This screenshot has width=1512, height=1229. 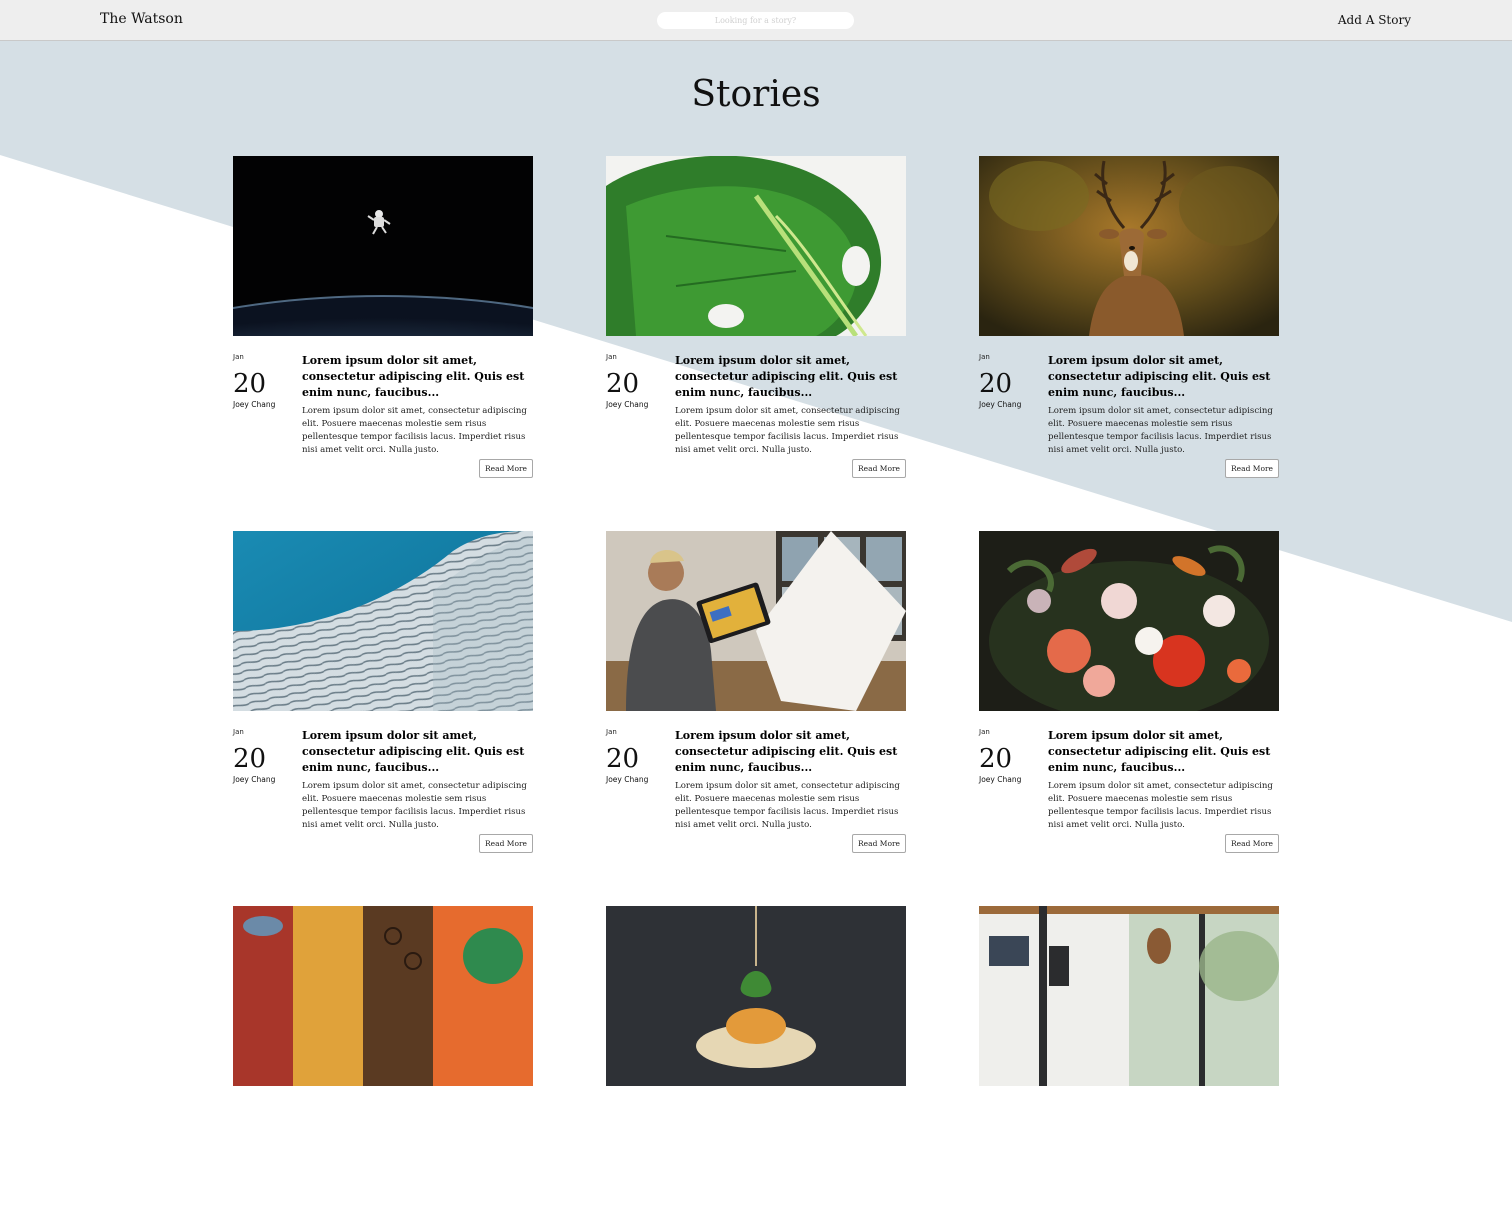 What do you see at coordinates (1129, 246) in the screenshot?
I see `story-image-deer` at bounding box center [1129, 246].